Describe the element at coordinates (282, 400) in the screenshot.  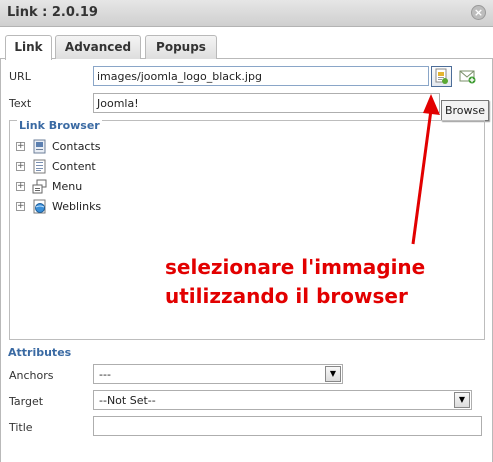
I see `target-select: --Not Set-- ▼` at that location.